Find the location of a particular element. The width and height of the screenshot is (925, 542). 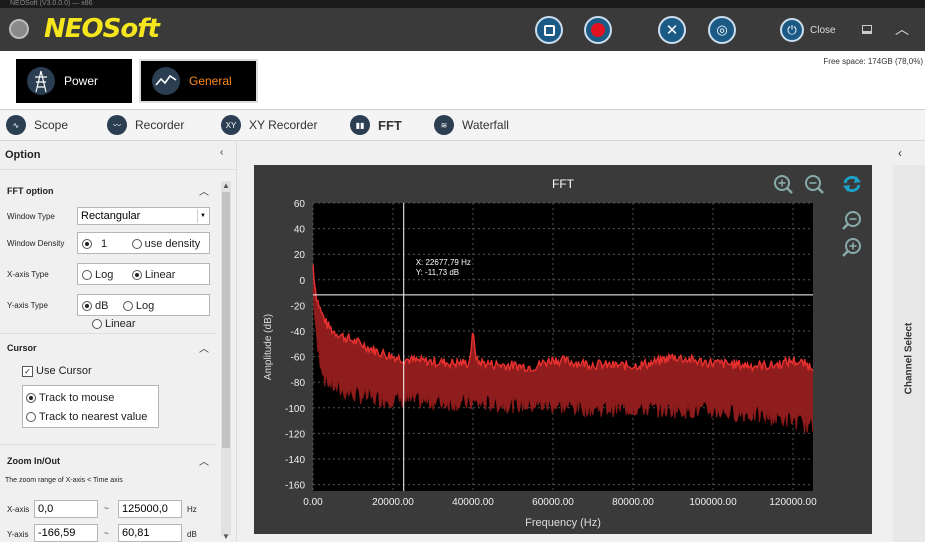

x-tick-label: 20000.00 is located at coordinates (393, 502).